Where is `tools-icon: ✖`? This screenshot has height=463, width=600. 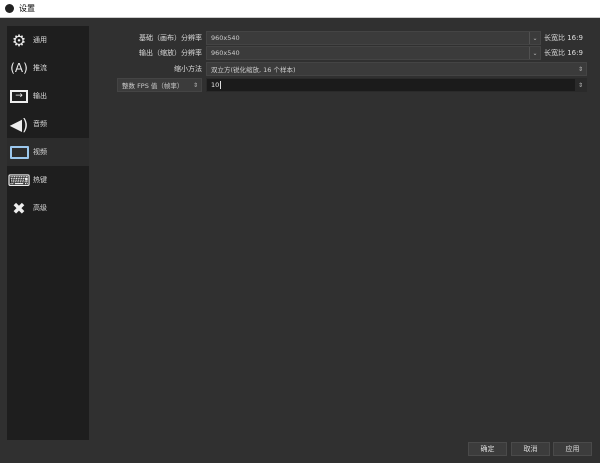
tools-icon: ✖ is located at coordinates (19, 208).